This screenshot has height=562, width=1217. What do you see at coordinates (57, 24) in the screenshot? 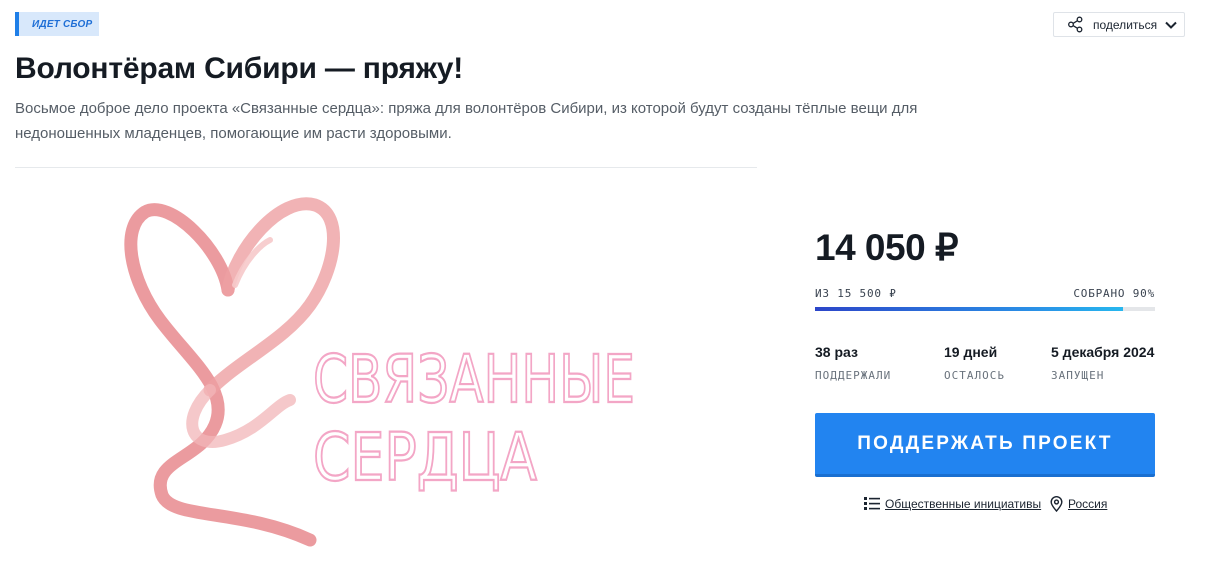
I see `status-badge: ИДЕТ СБОР` at bounding box center [57, 24].